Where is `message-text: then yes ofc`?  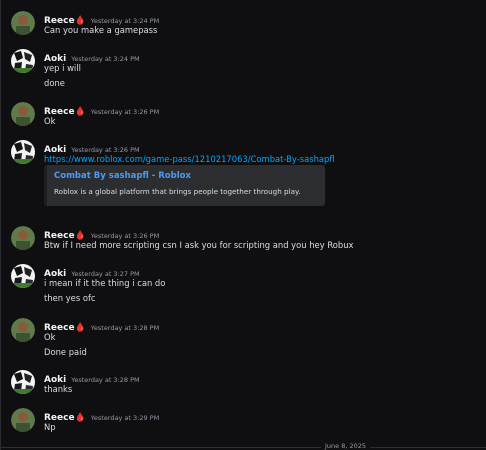 message-text: then yes ofc is located at coordinates (70, 298).